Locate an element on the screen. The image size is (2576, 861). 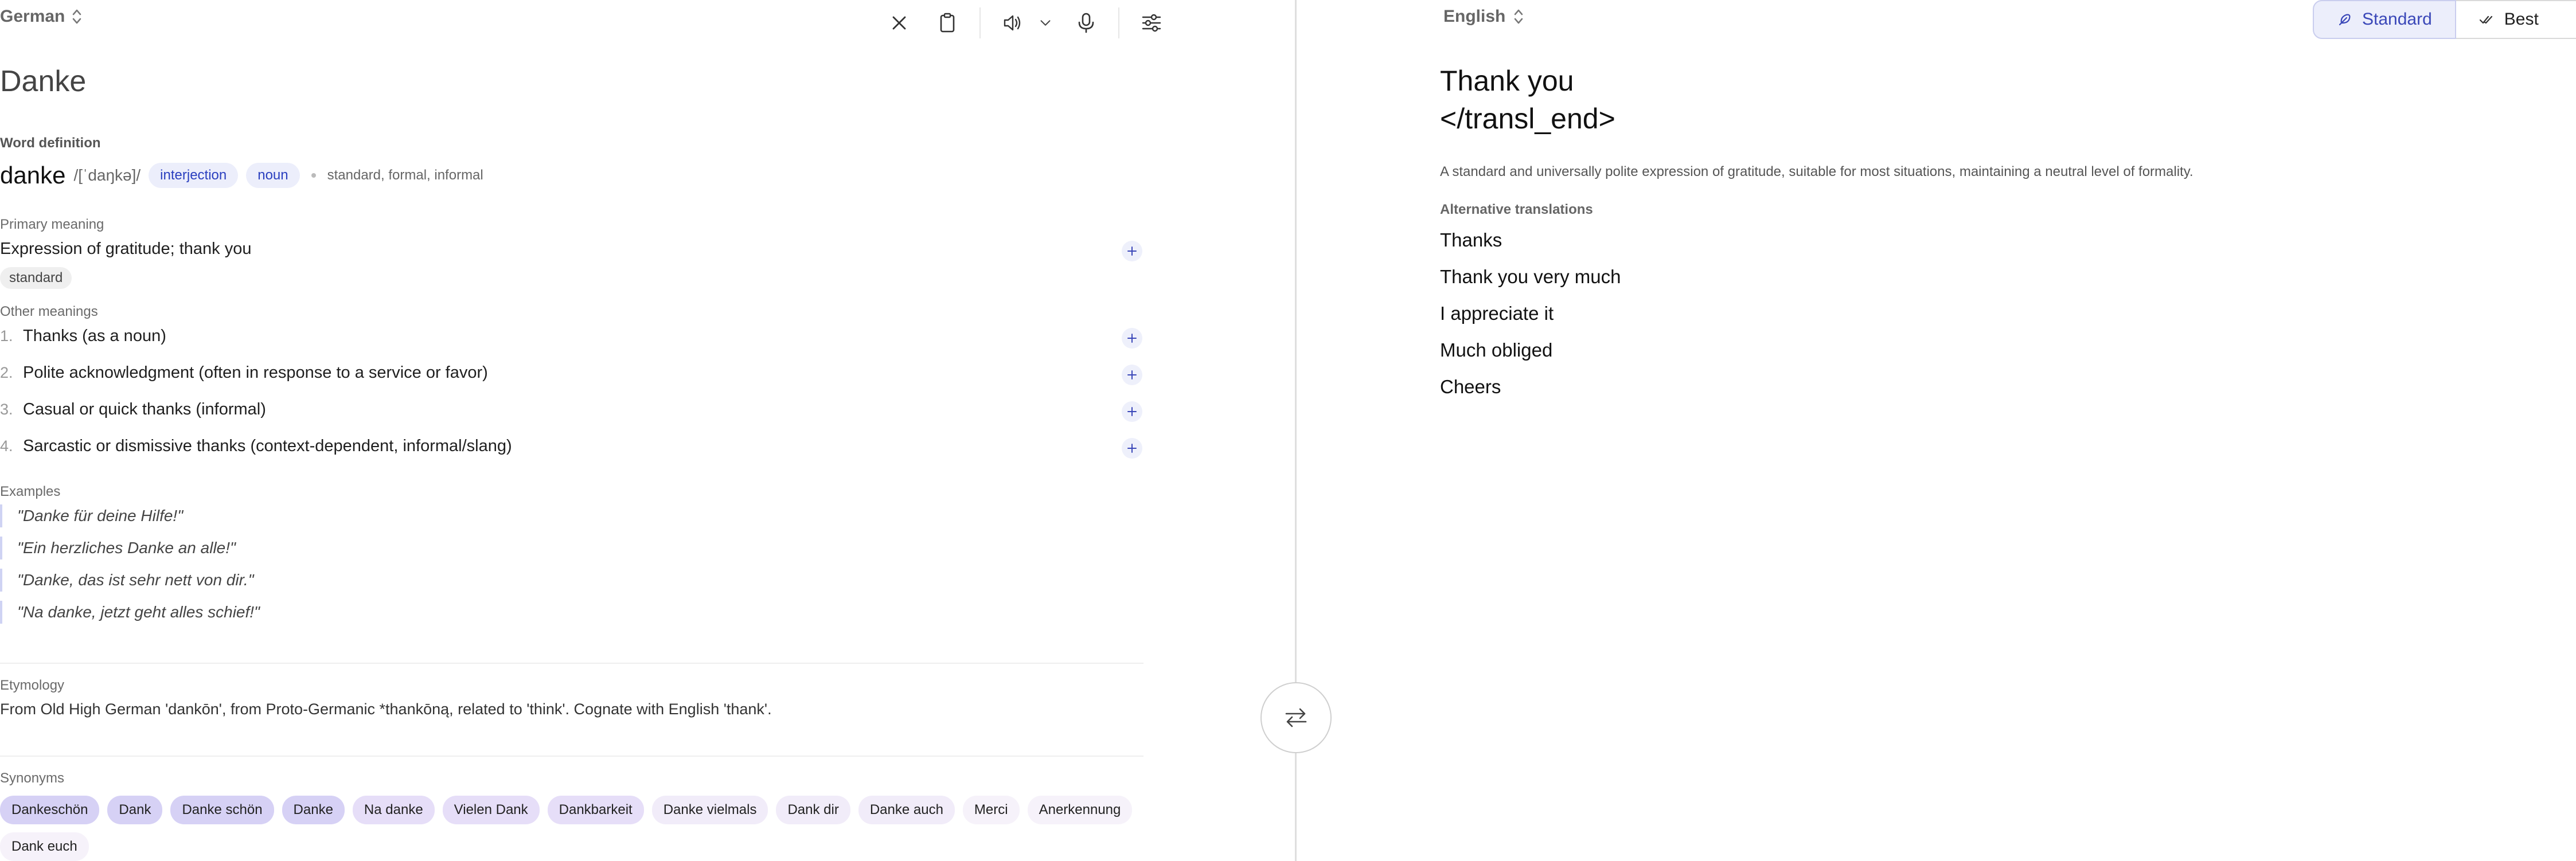
register-list: standard, formal, informal is located at coordinates (405, 175).